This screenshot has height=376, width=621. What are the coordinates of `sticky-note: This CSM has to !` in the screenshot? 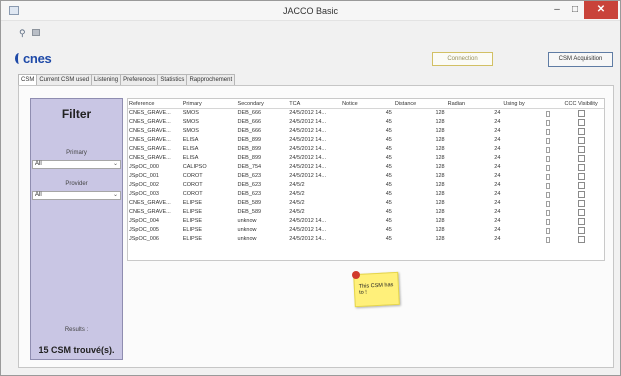 It's located at (376, 289).